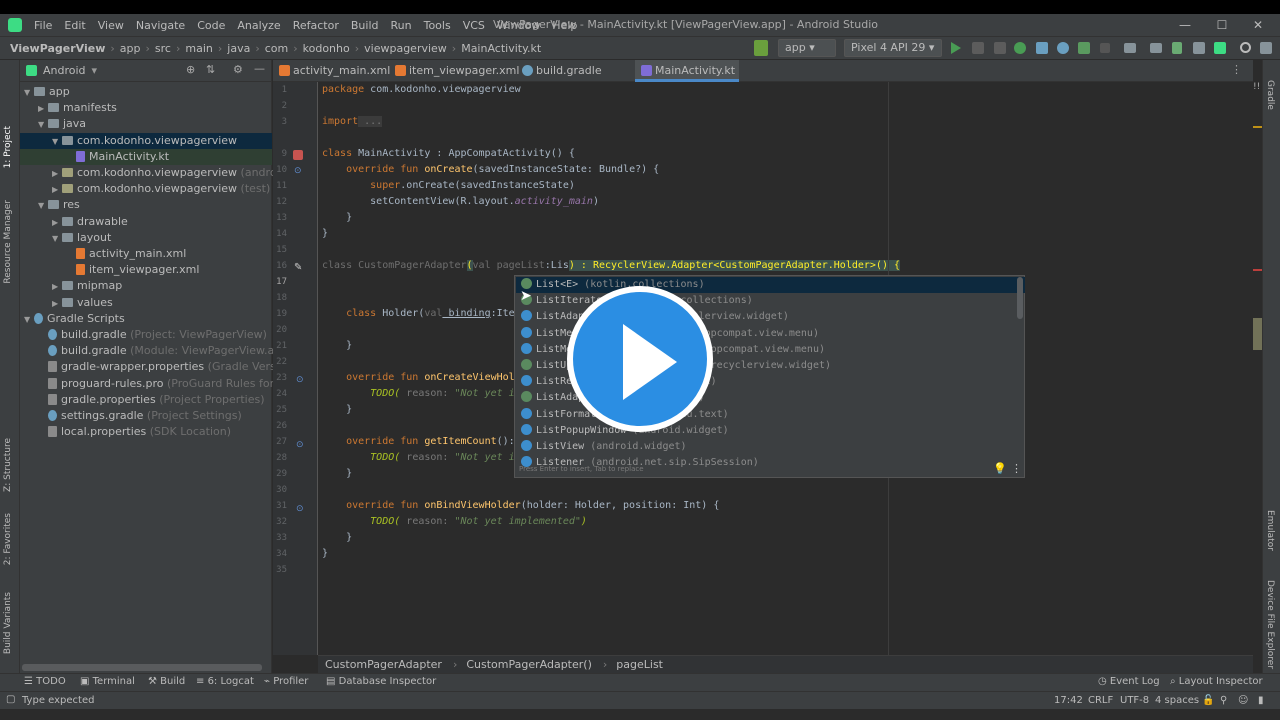 The image size is (1280, 720). I want to click on menu-code: Code, so click(211, 25).